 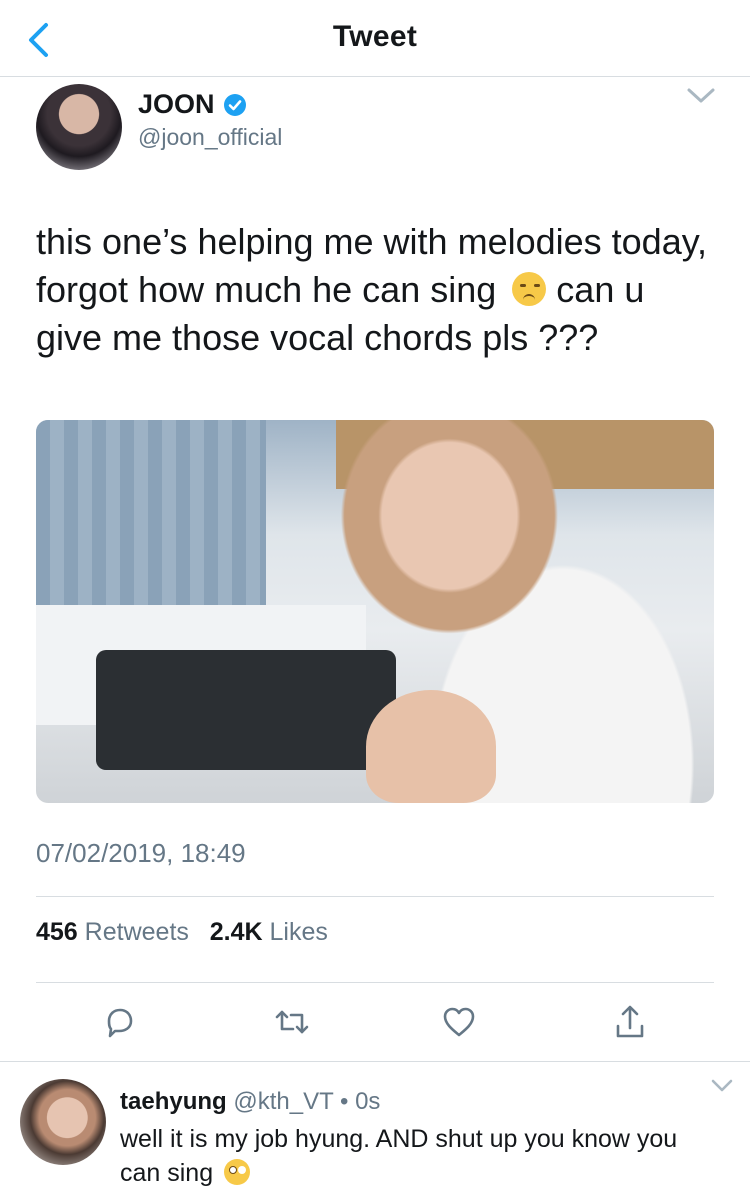 What do you see at coordinates (57, 932) in the screenshot?
I see `retweets-count: 456` at bounding box center [57, 932].